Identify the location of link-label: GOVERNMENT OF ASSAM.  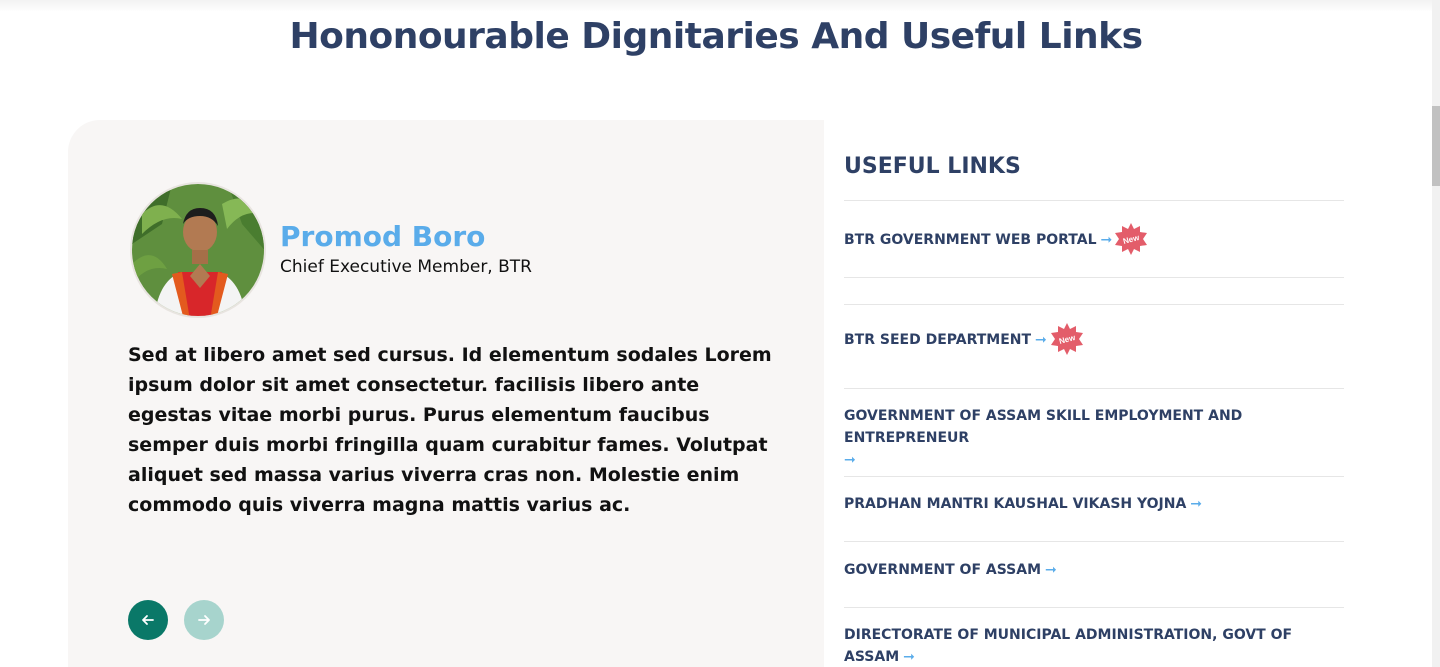
(943, 570).